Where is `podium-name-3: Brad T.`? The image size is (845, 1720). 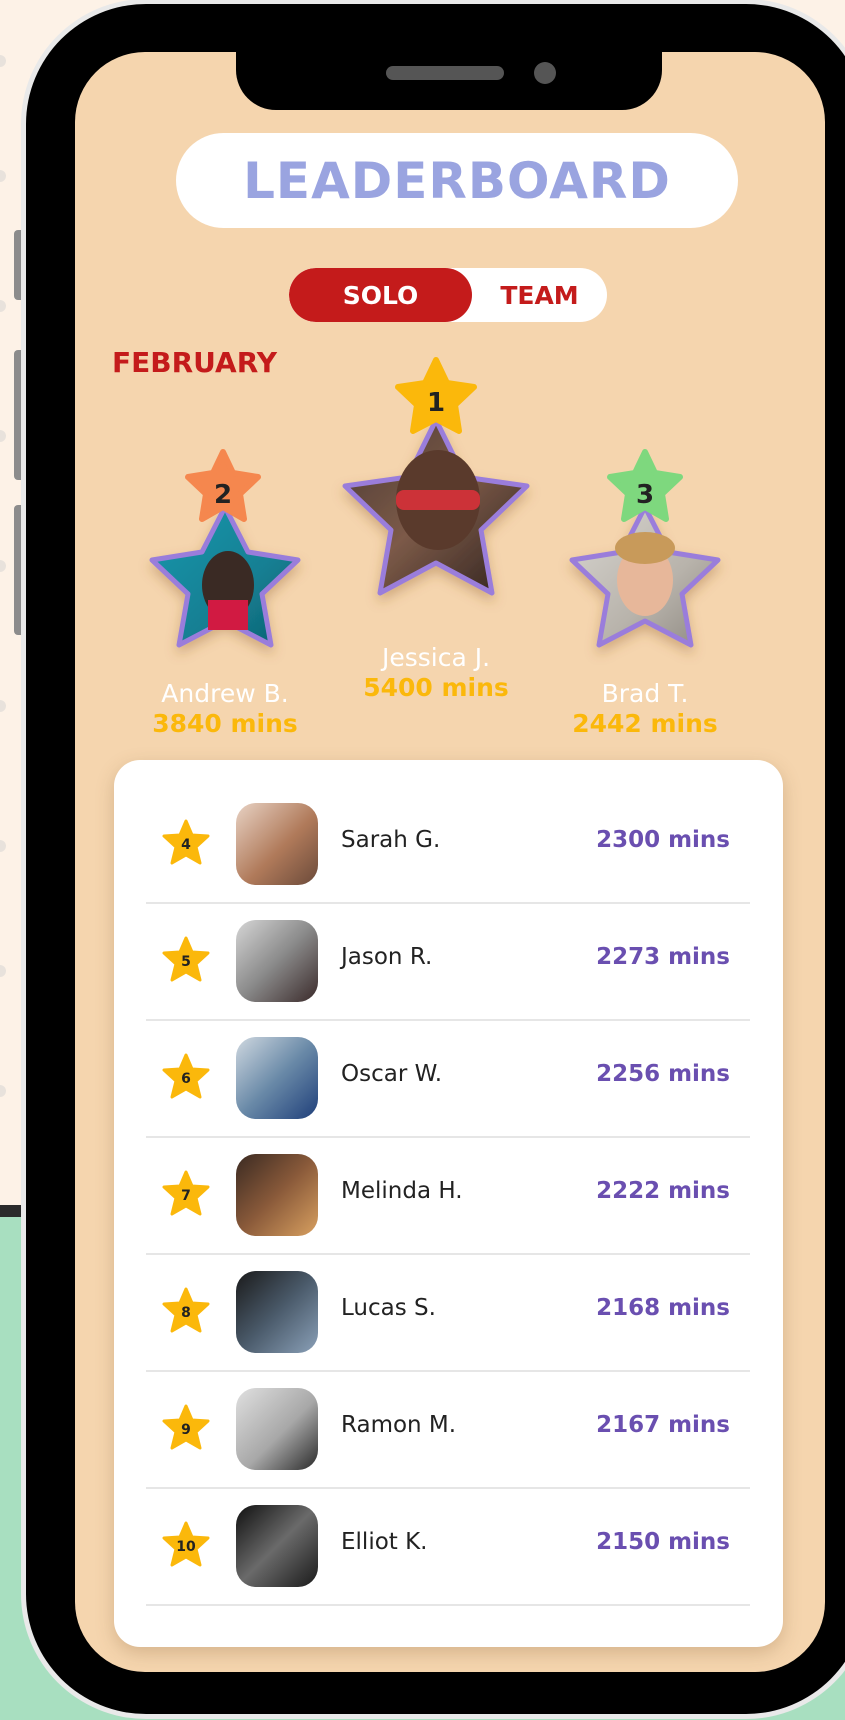 podium-name-3: Brad T. is located at coordinates (645, 693).